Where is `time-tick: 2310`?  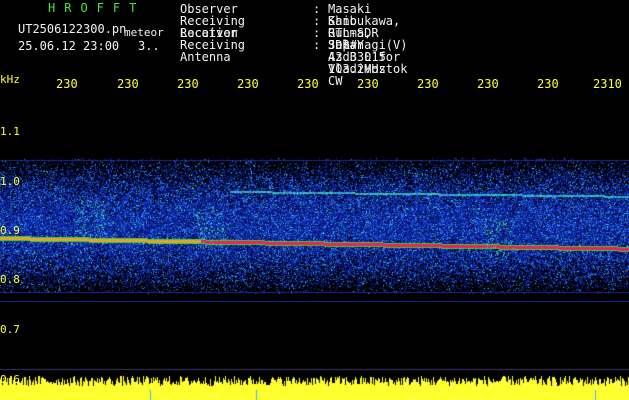 time-tick: 2310 is located at coordinates (607, 84).